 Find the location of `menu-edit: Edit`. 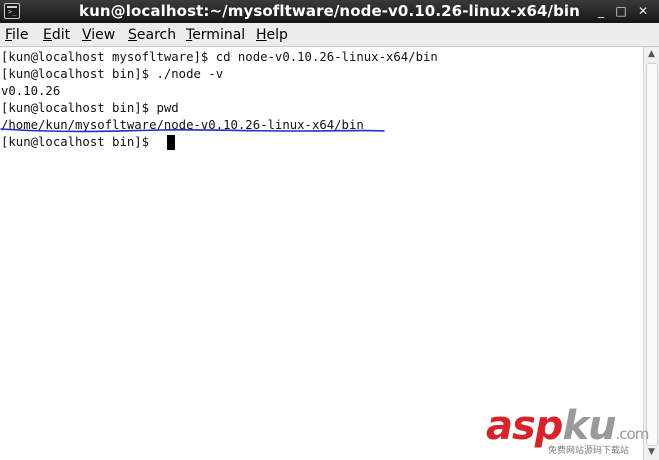

menu-edit: Edit is located at coordinates (56, 35).